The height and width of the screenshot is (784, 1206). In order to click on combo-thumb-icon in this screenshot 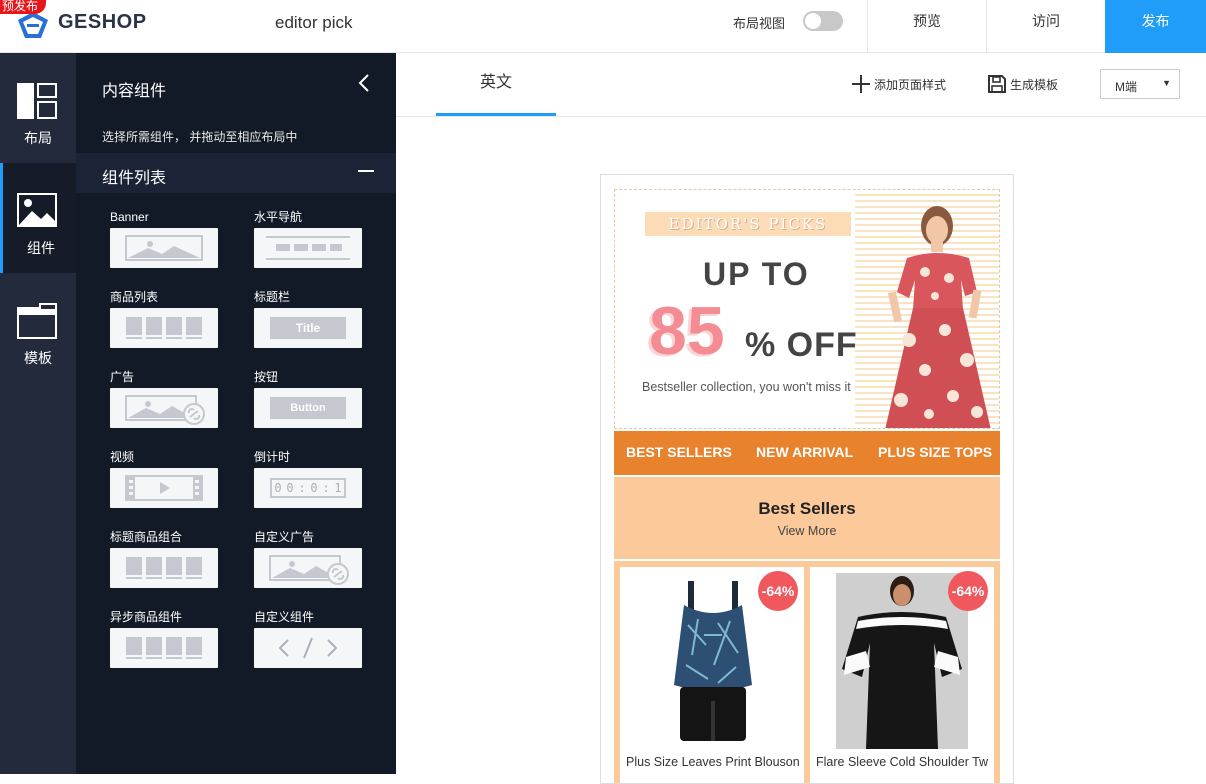, I will do `click(164, 568)`.